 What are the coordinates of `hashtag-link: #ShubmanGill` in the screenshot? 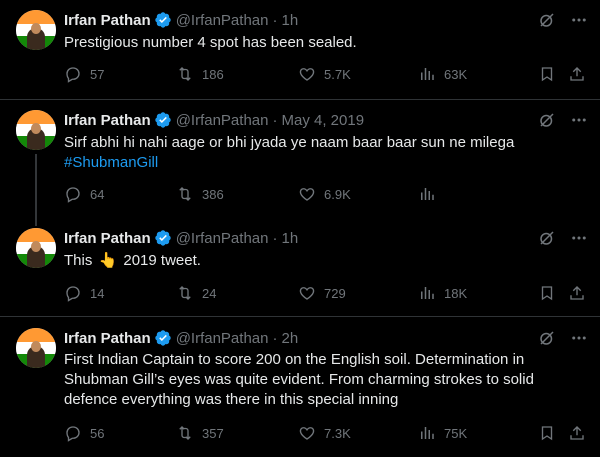 It's located at (324, 163).